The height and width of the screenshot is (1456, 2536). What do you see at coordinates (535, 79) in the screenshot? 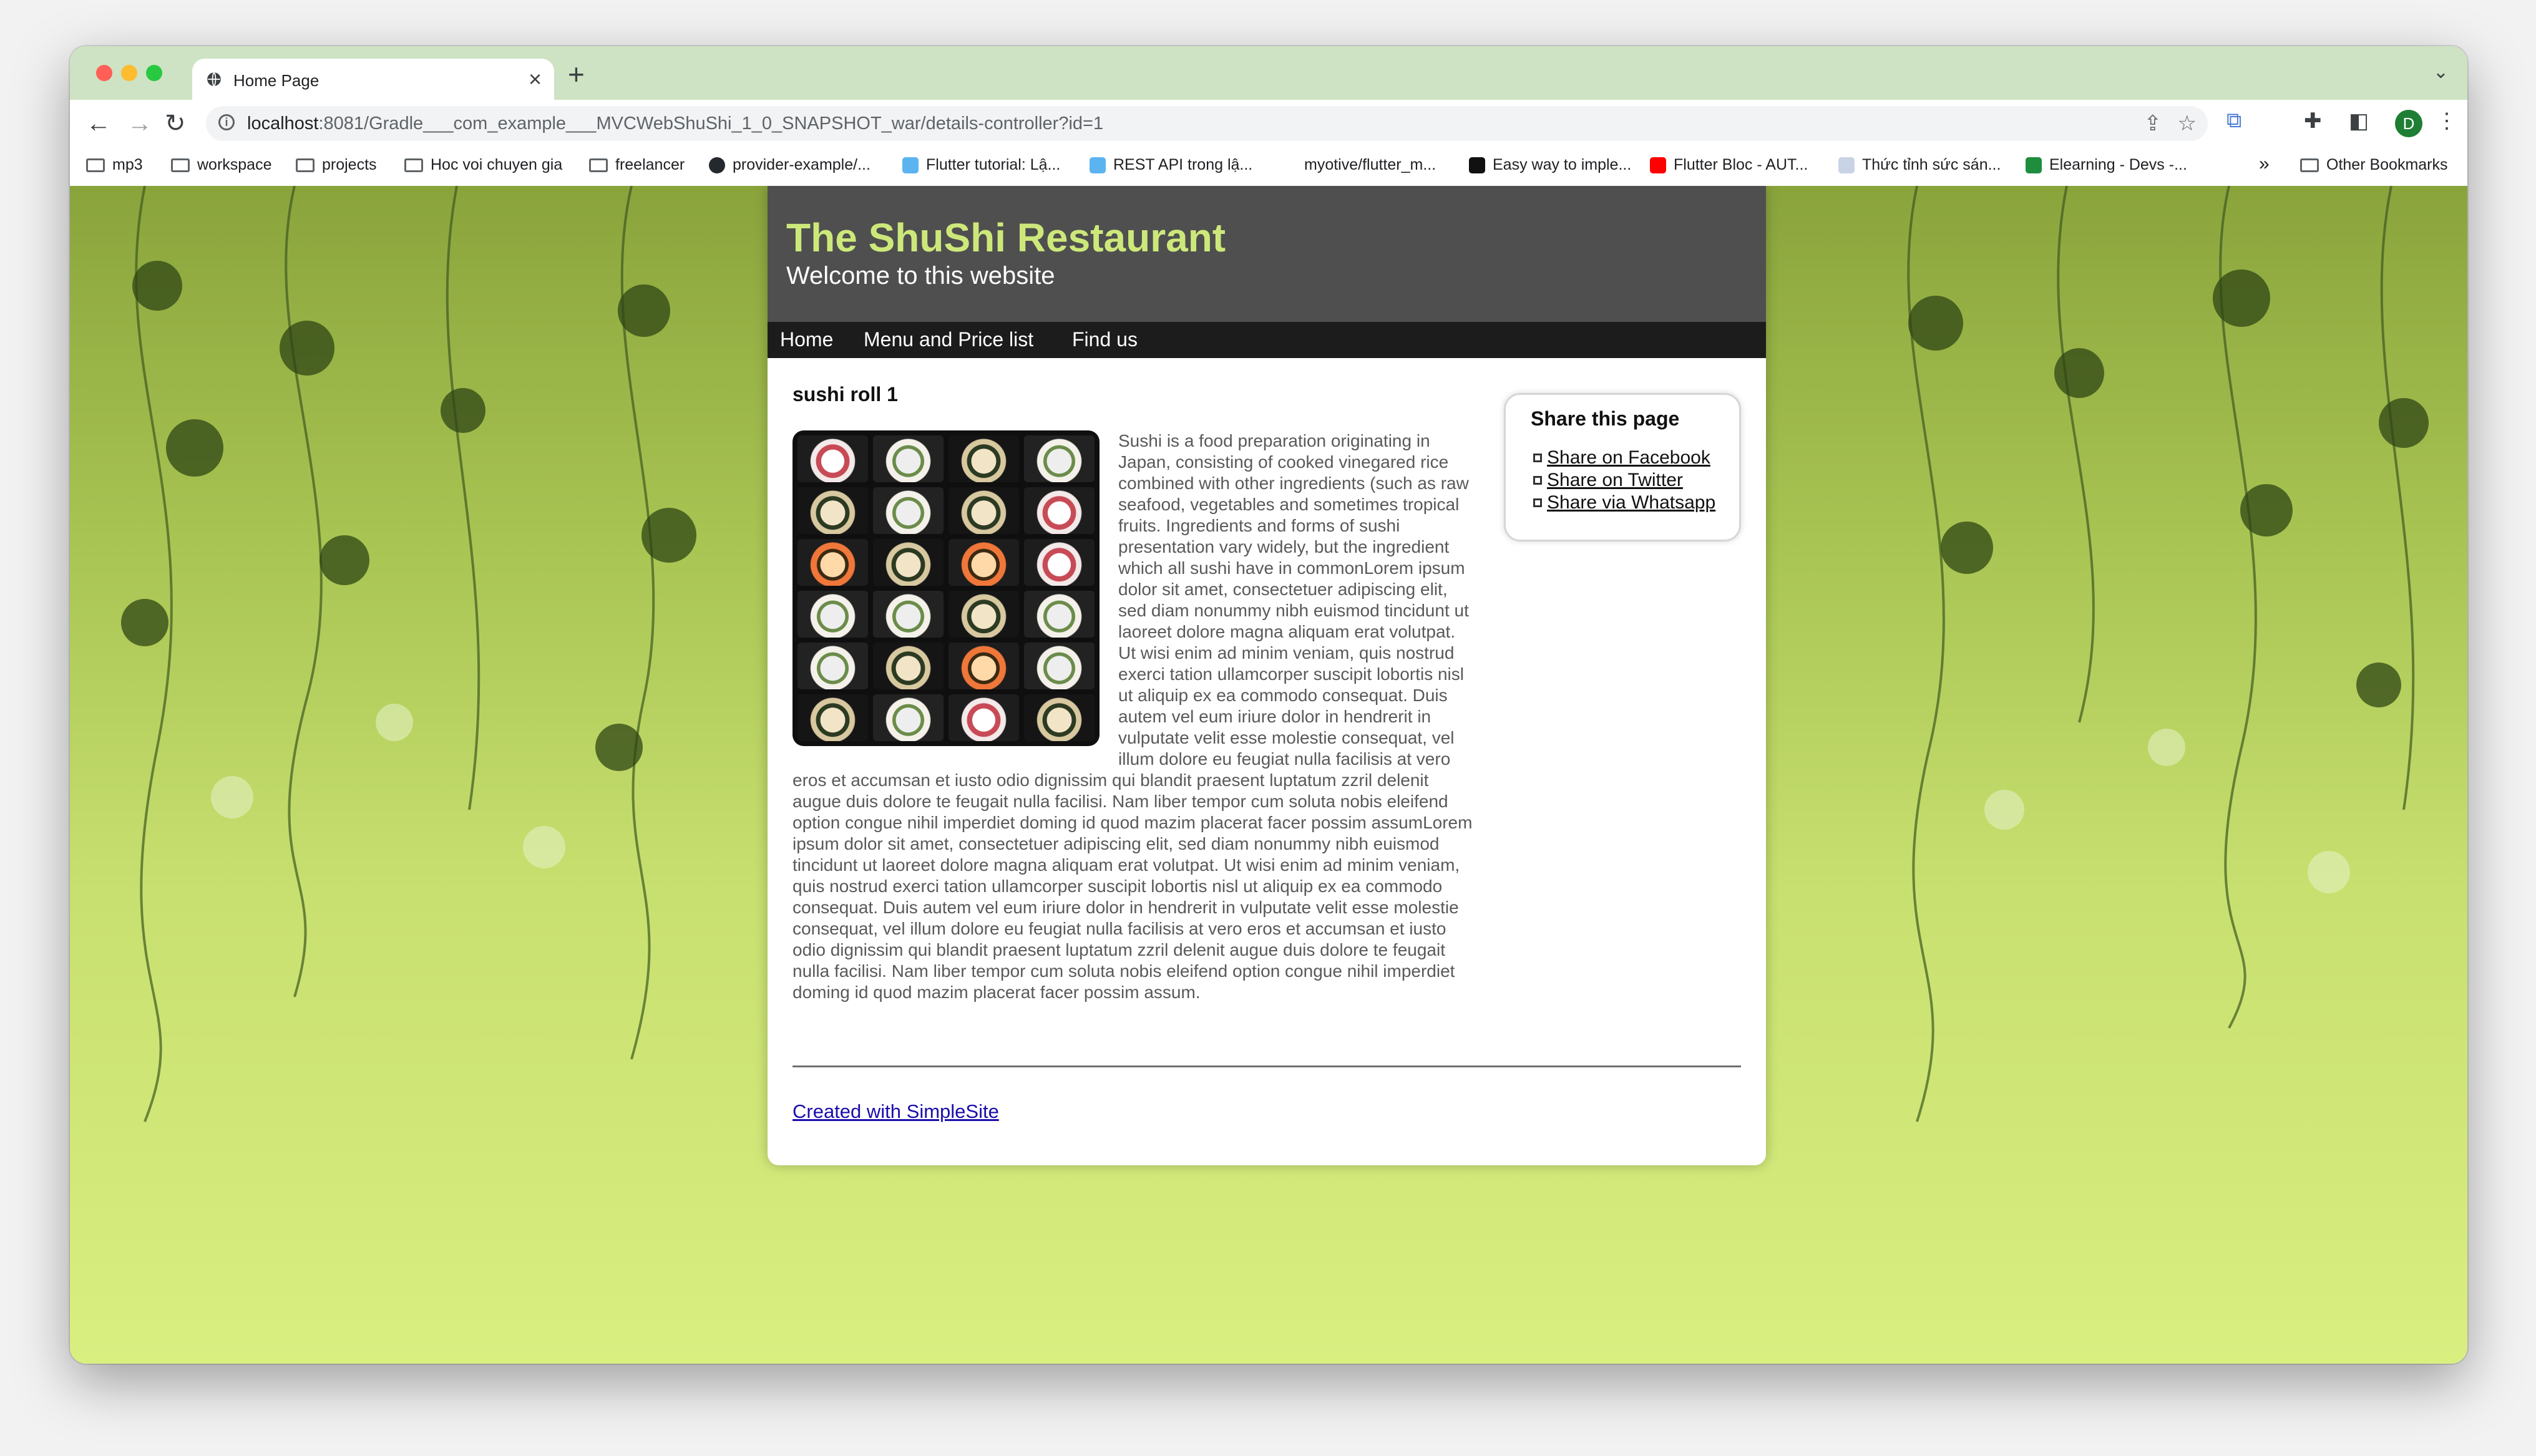
I see `close-tab-icon: ×` at bounding box center [535, 79].